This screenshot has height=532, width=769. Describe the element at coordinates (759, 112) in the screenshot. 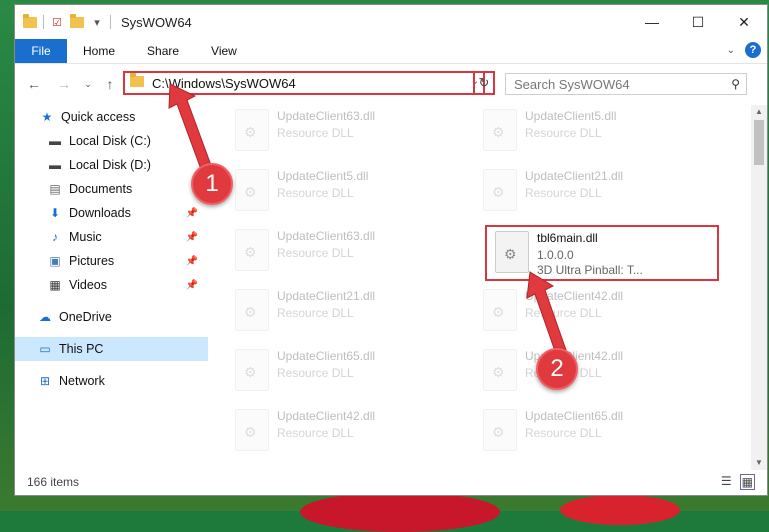

I see `scroll-up-icon: ▲` at that location.